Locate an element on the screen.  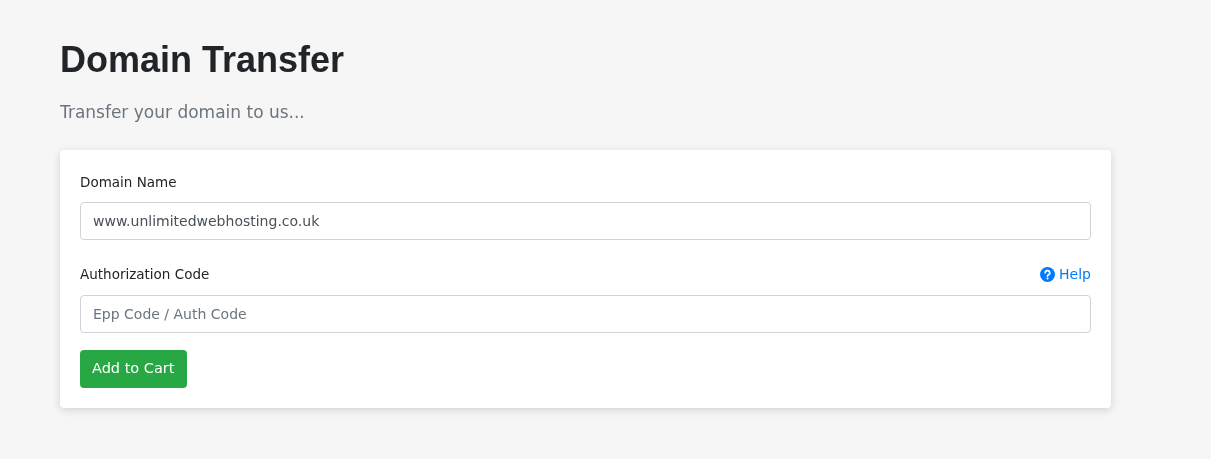
help-link: Help is located at coordinates (1065, 274).